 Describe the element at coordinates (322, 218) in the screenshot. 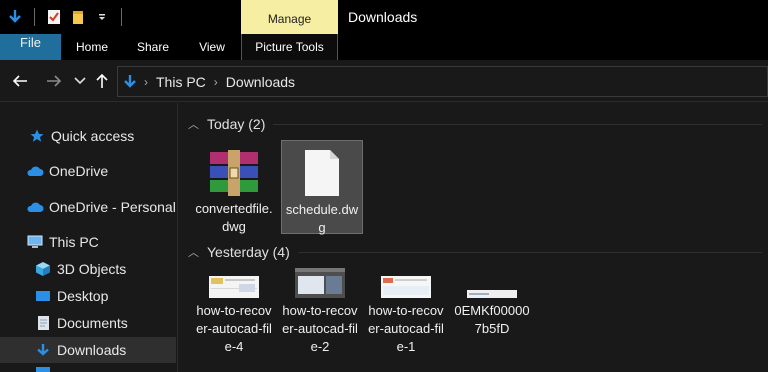

I see `file-name: schedule.dwg` at that location.